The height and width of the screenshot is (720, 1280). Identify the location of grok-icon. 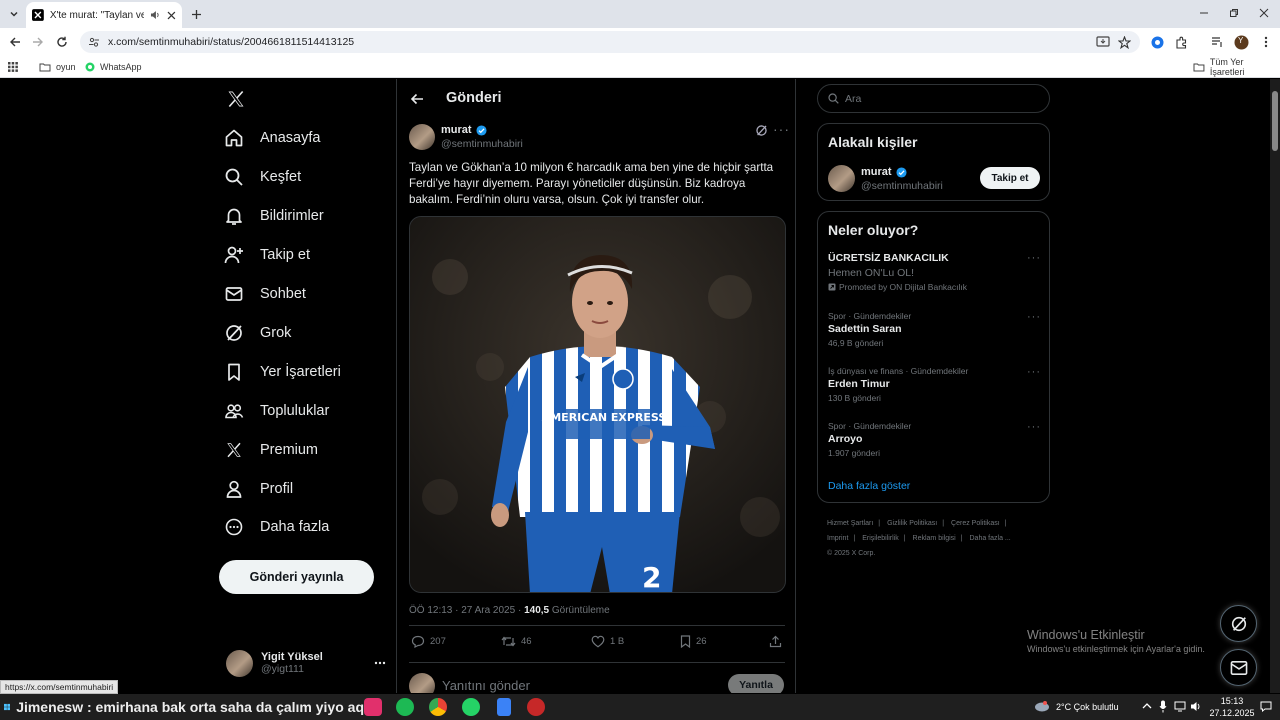
(762, 131).